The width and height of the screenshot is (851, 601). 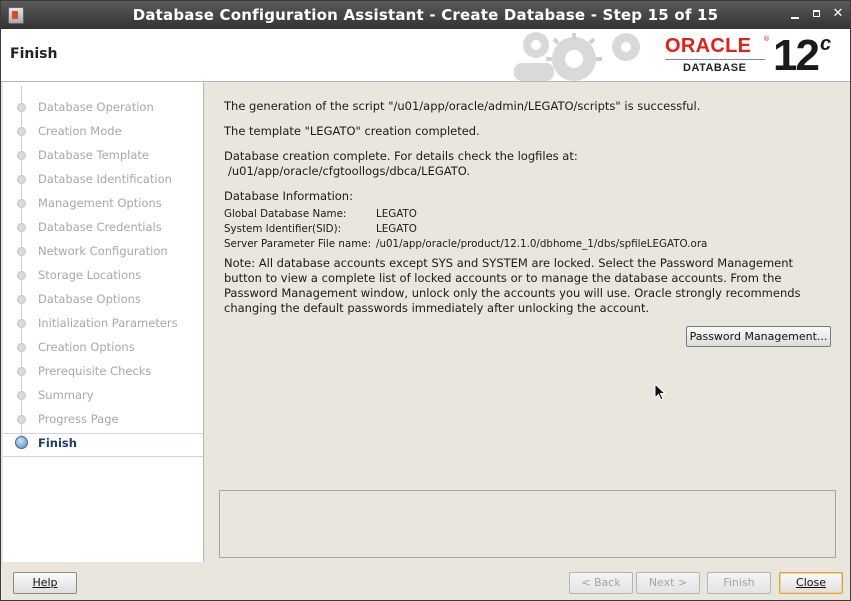 What do you see at coordinates (795, 14) in the screenshot?
I see `minimize-icon` at bounding box center [795, 14].